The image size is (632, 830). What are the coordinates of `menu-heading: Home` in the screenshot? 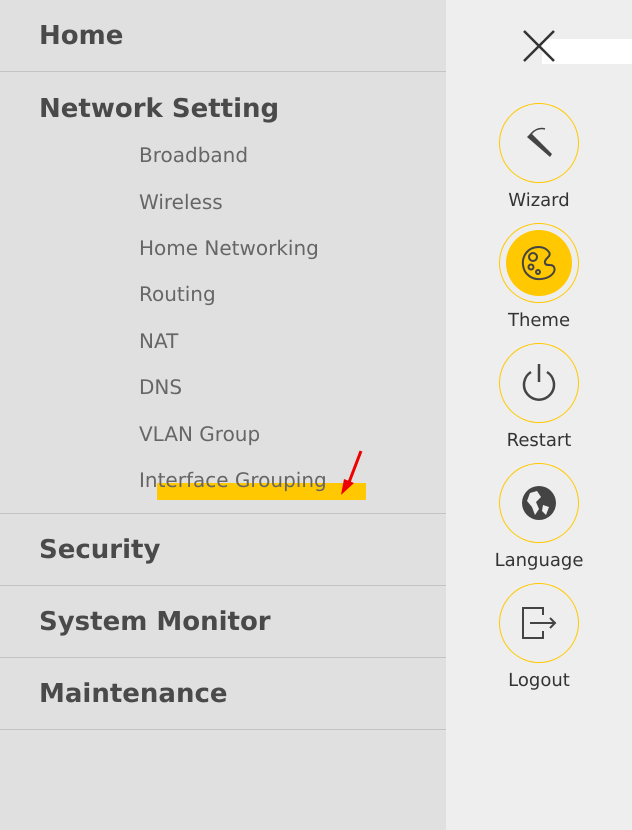 It's located at (223, 35).